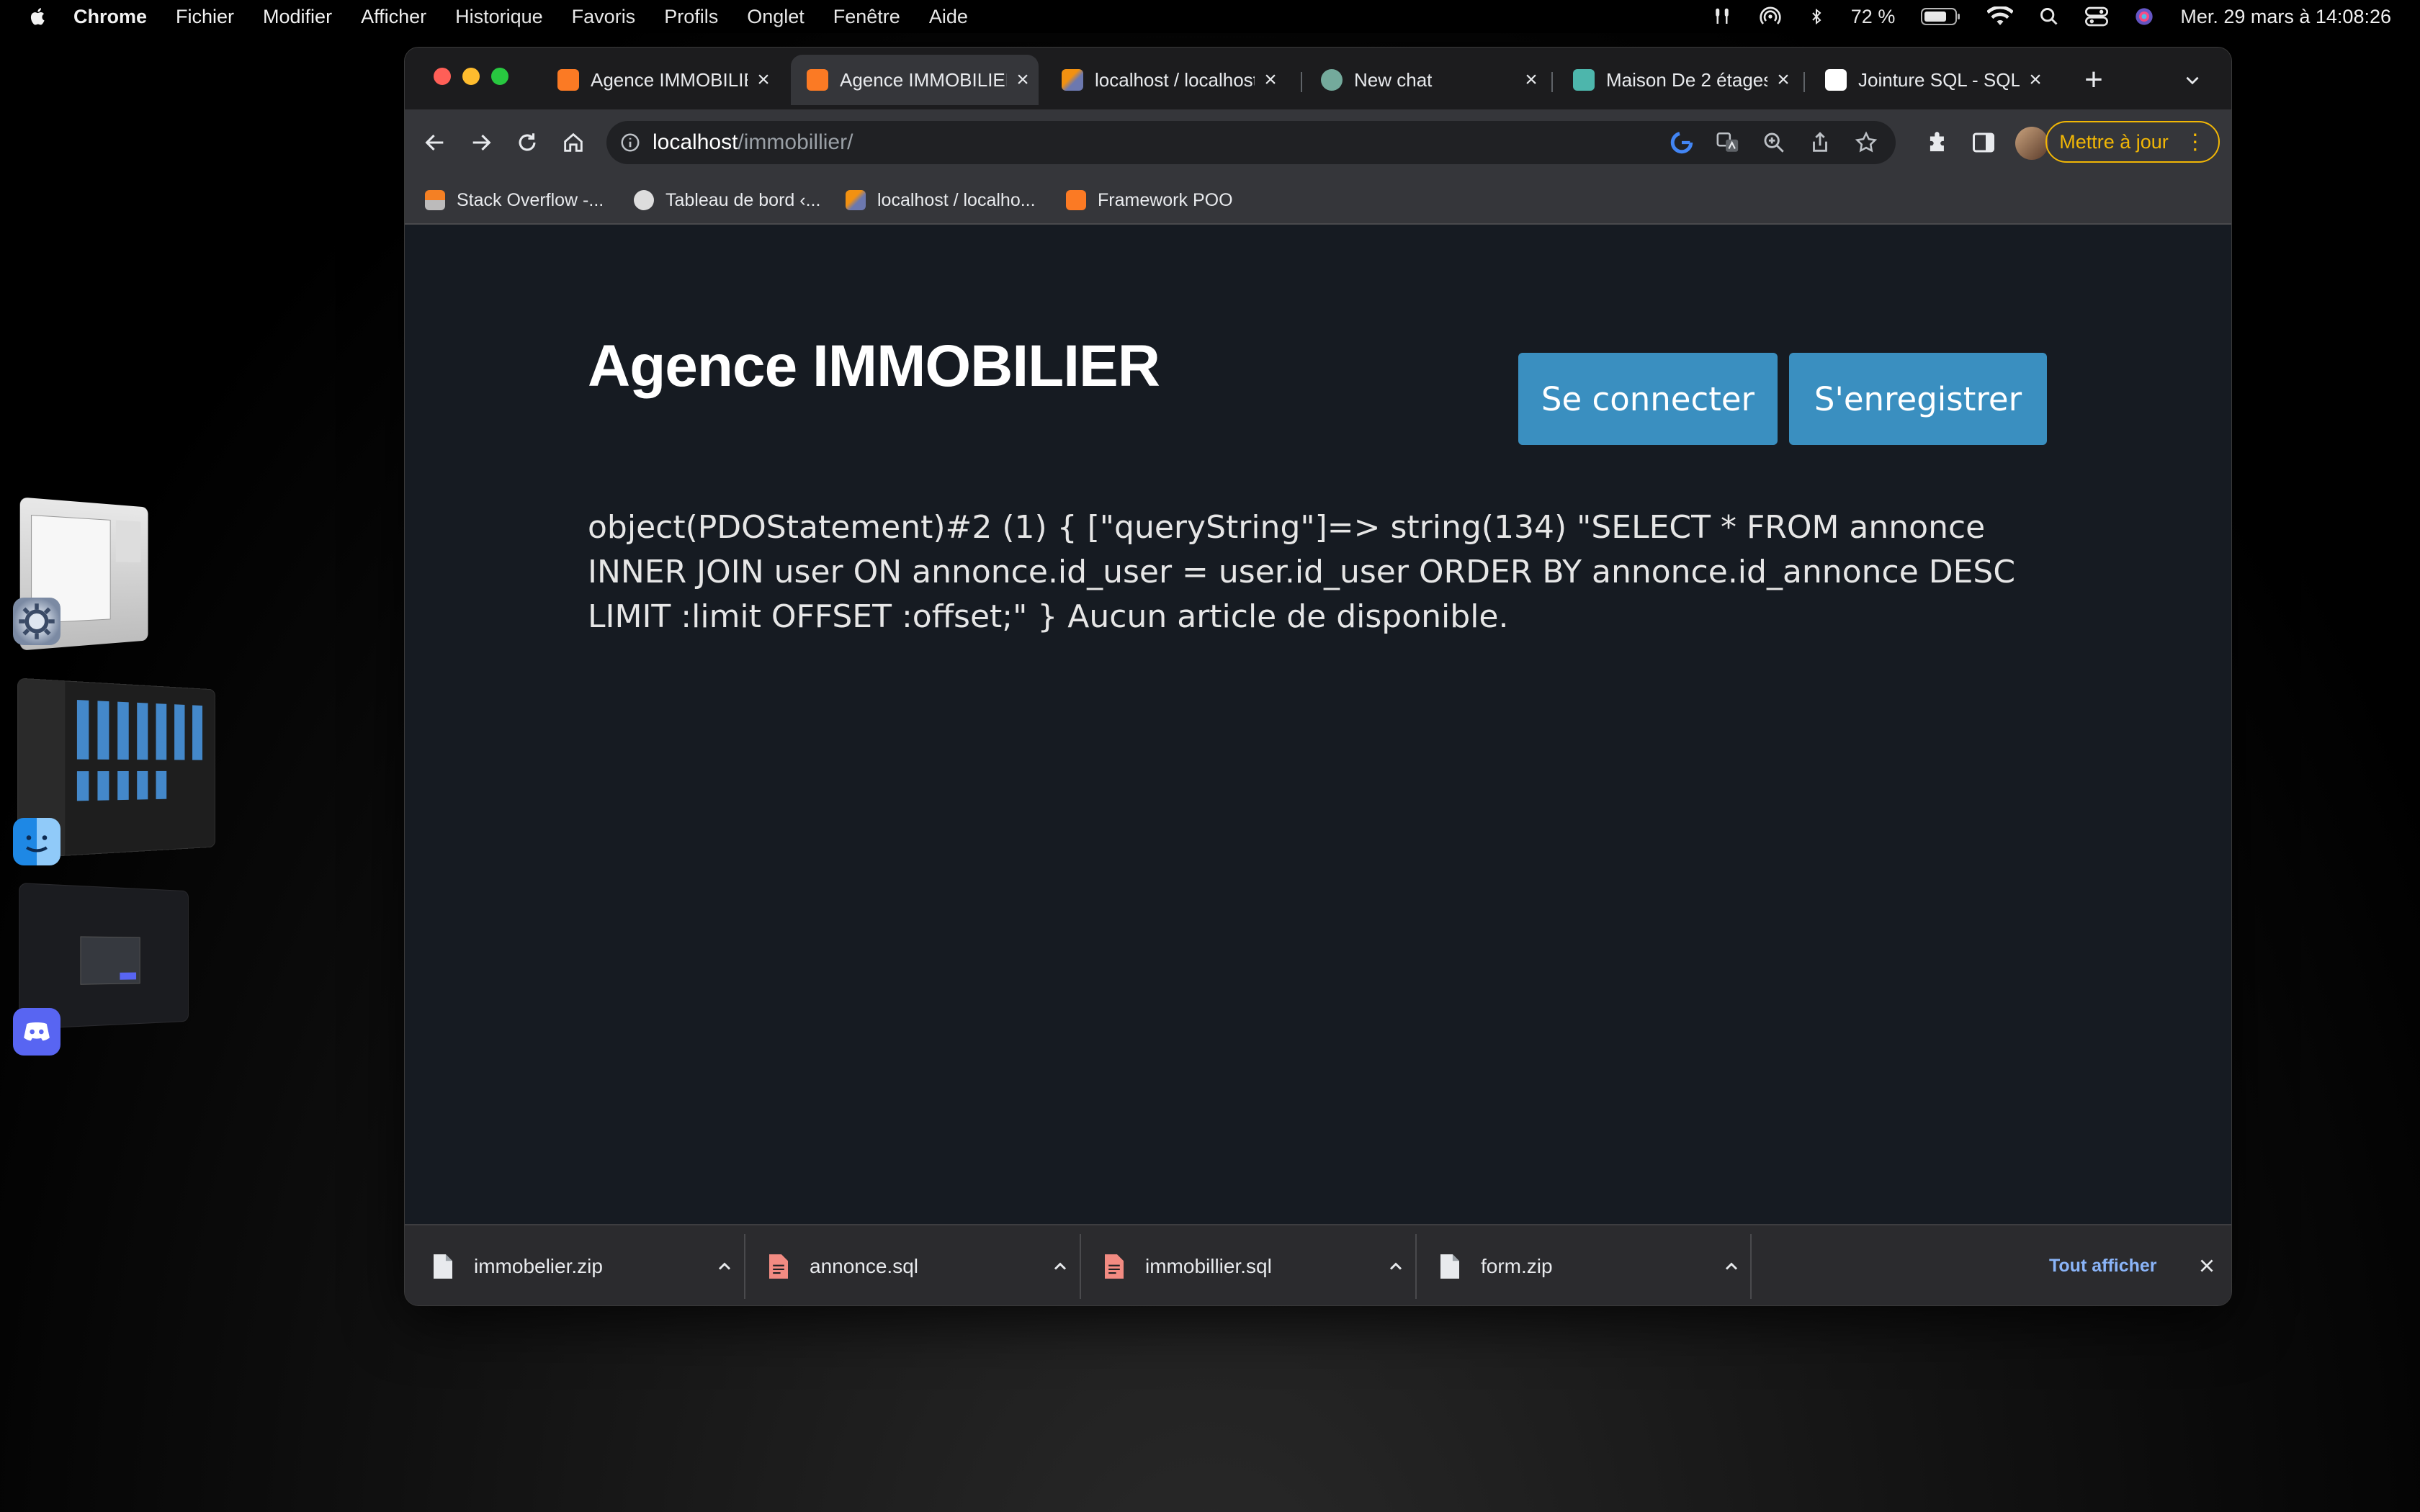 This screenshot has width=2420, height=1512. Describe the element at coordinates (573, 142) in the screenshot. I see `home-button` at that location.